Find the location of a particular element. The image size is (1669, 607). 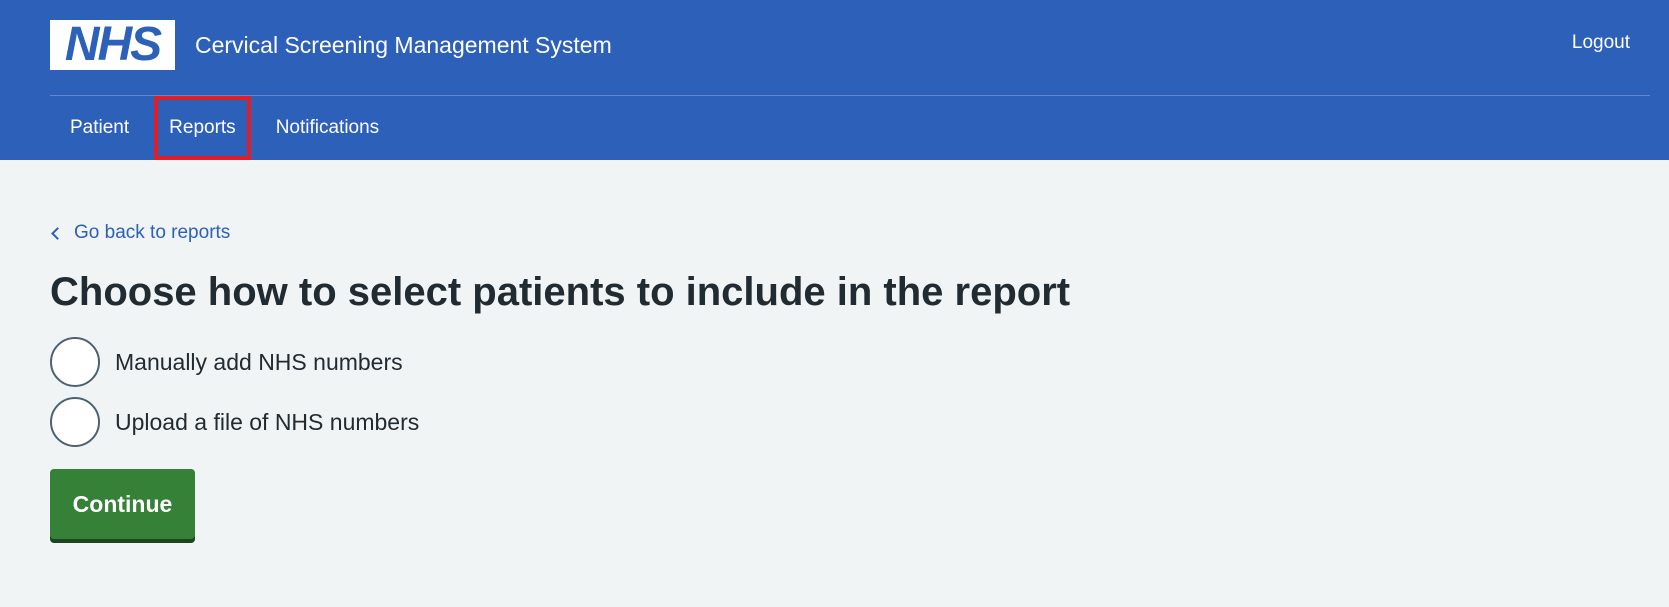

radio-option-upload: Upload a file of NHS numbers is located at coordinates (560, 422).